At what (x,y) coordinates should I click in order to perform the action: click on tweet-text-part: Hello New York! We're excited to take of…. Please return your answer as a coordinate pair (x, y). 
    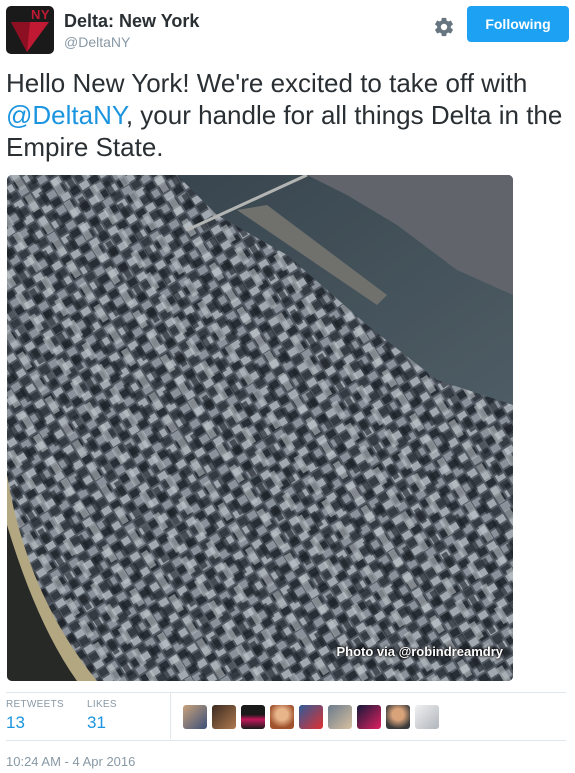
    Looking at the image, I should click on (267, 83).